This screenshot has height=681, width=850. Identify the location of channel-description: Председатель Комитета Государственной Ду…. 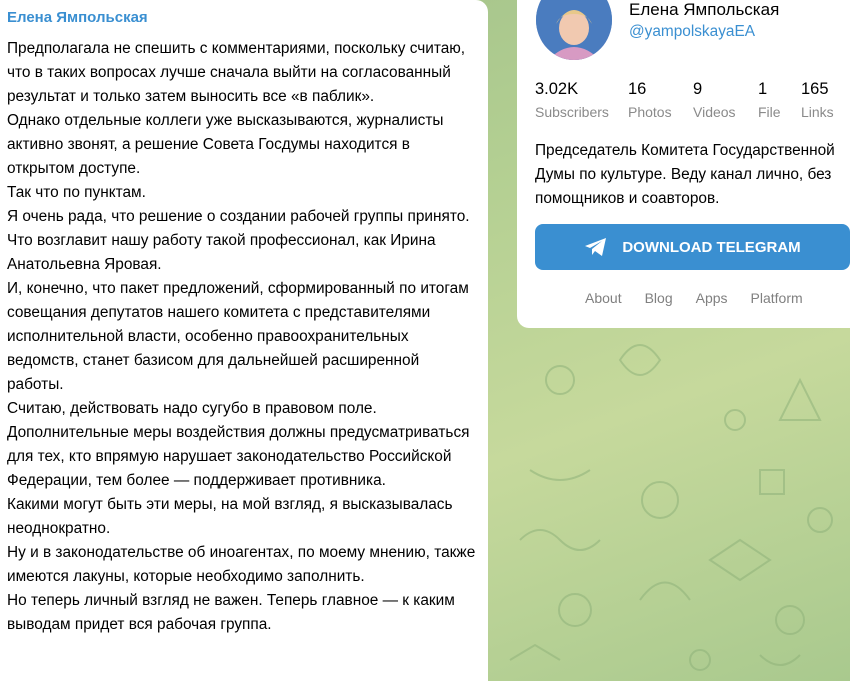
(685, 174).